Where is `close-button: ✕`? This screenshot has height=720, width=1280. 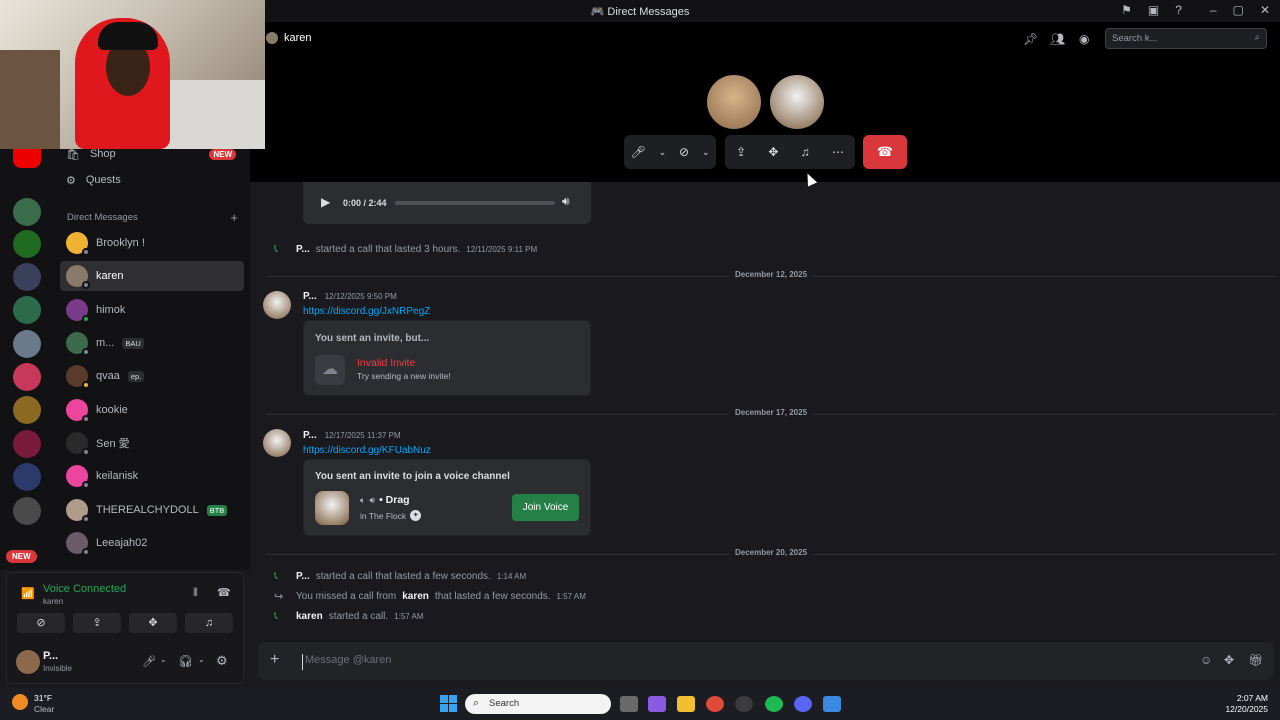
close-button: ✕ is located at coordinates (1265, 10).